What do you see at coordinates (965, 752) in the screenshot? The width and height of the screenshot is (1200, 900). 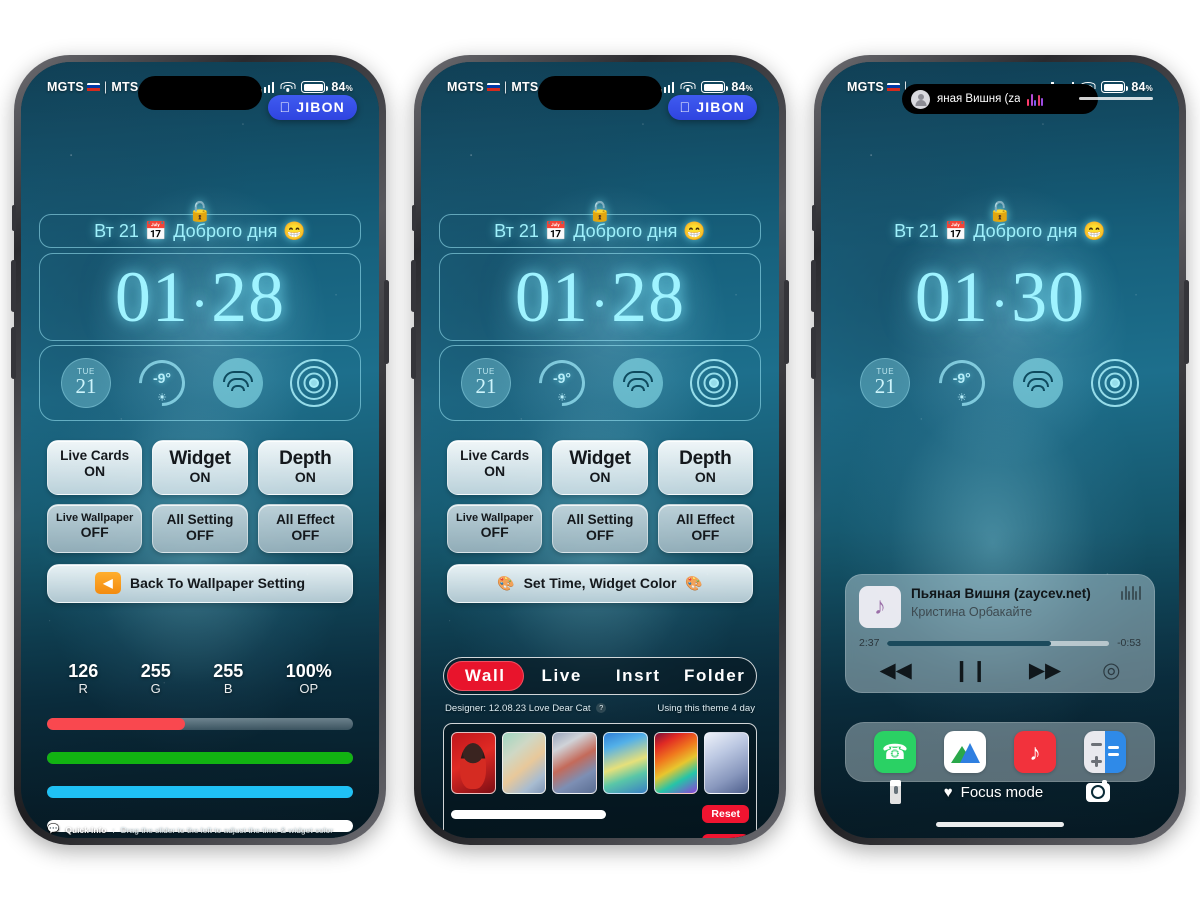 I see `photos-app-icon` at bounding box center [965, 752].